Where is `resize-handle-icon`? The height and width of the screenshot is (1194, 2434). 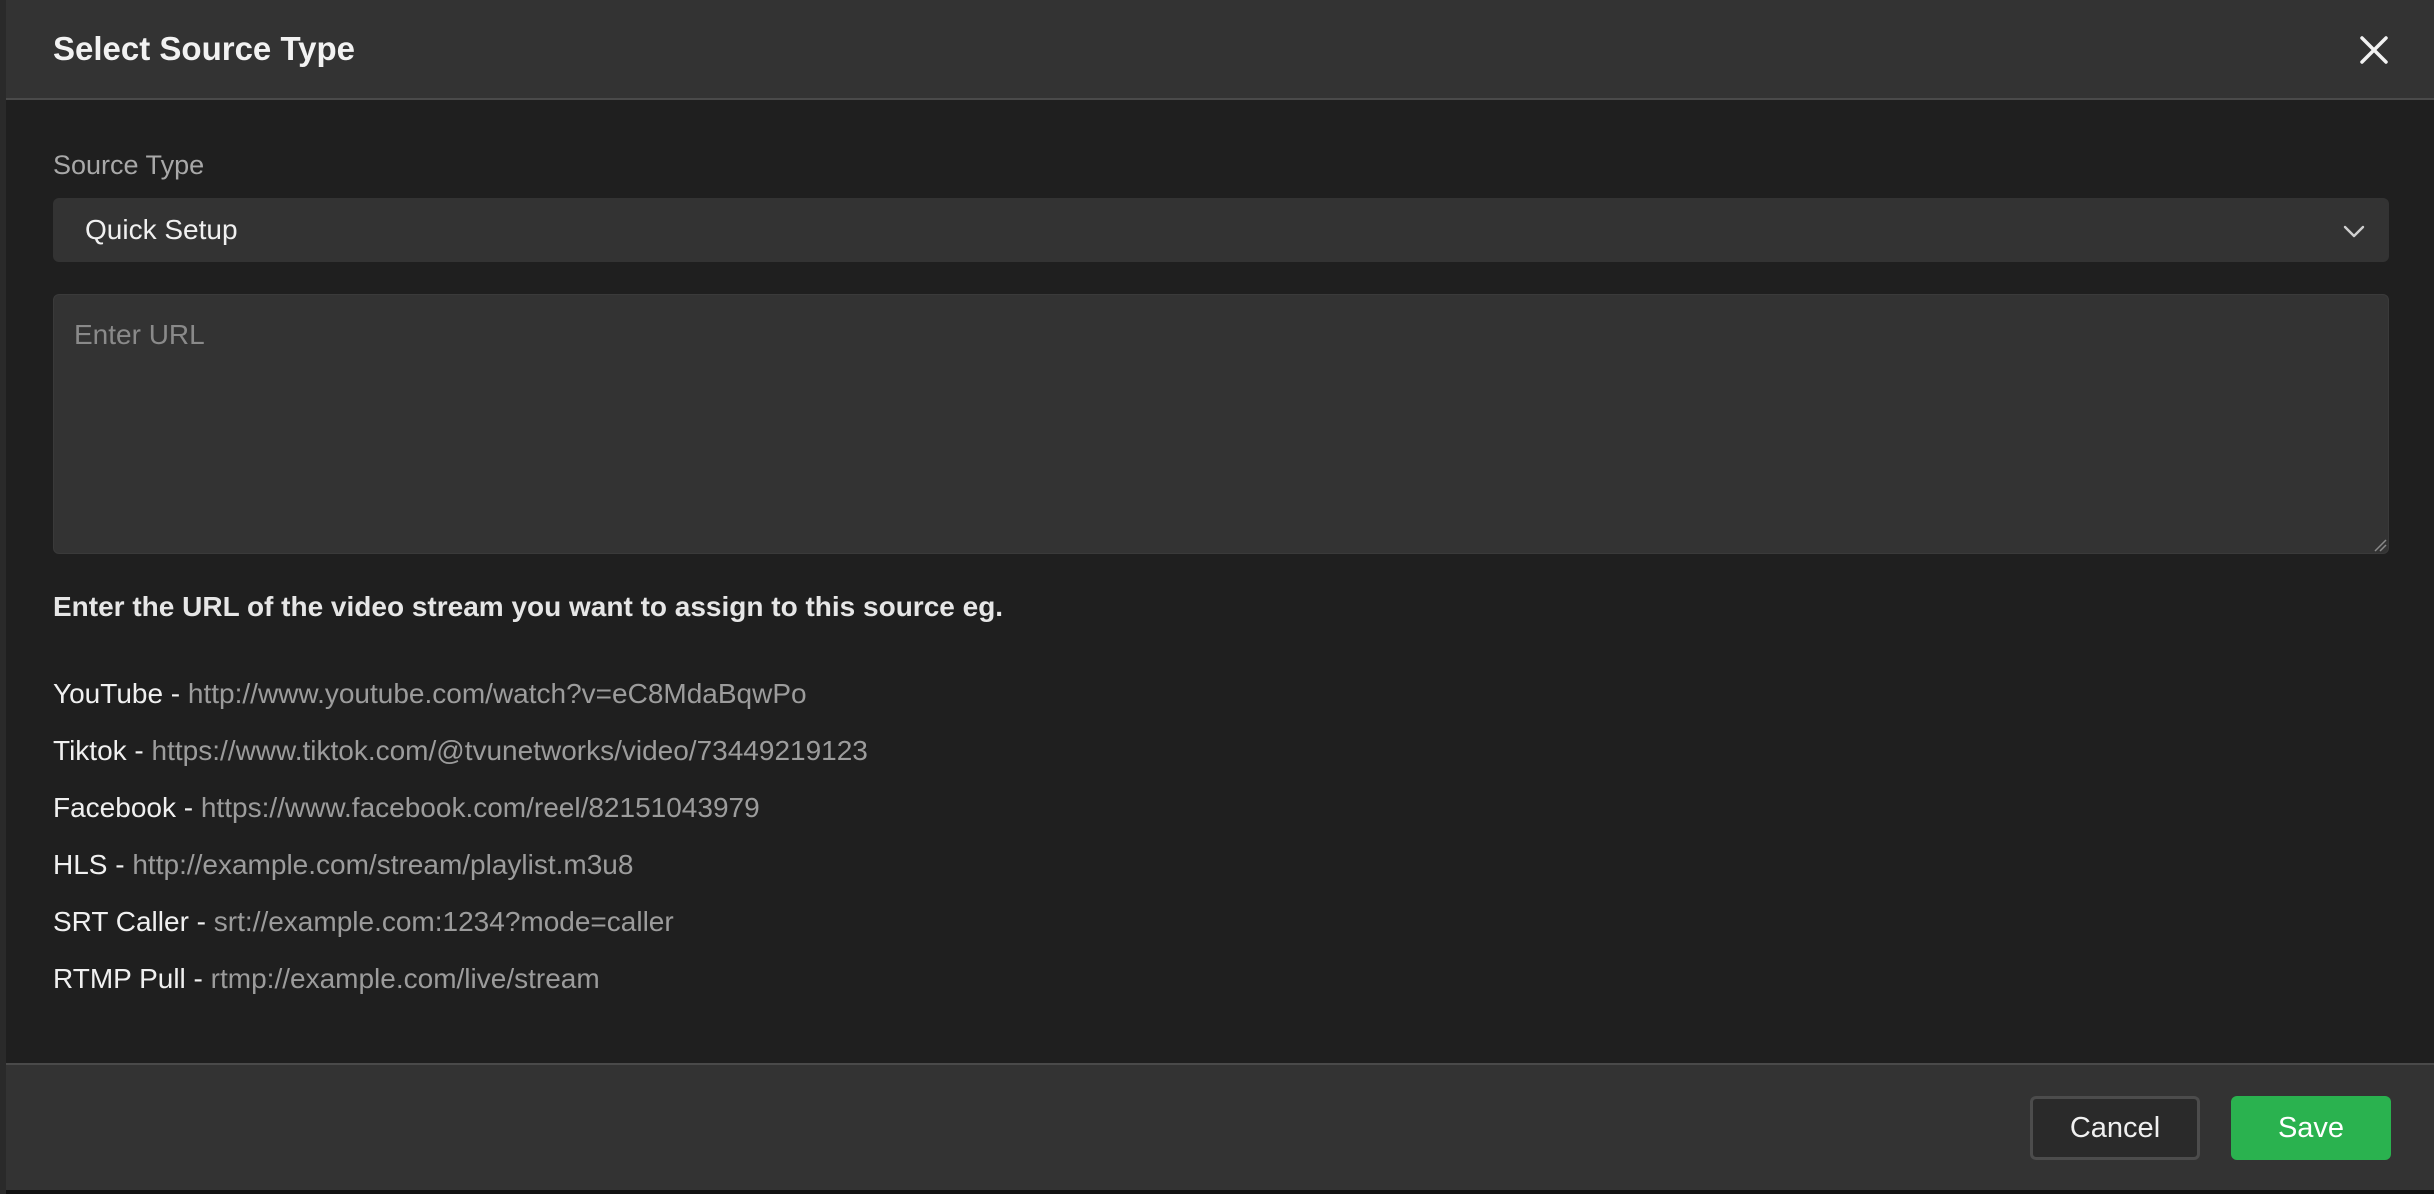
resize-handle-icon is located at coordinates (2380, 545).